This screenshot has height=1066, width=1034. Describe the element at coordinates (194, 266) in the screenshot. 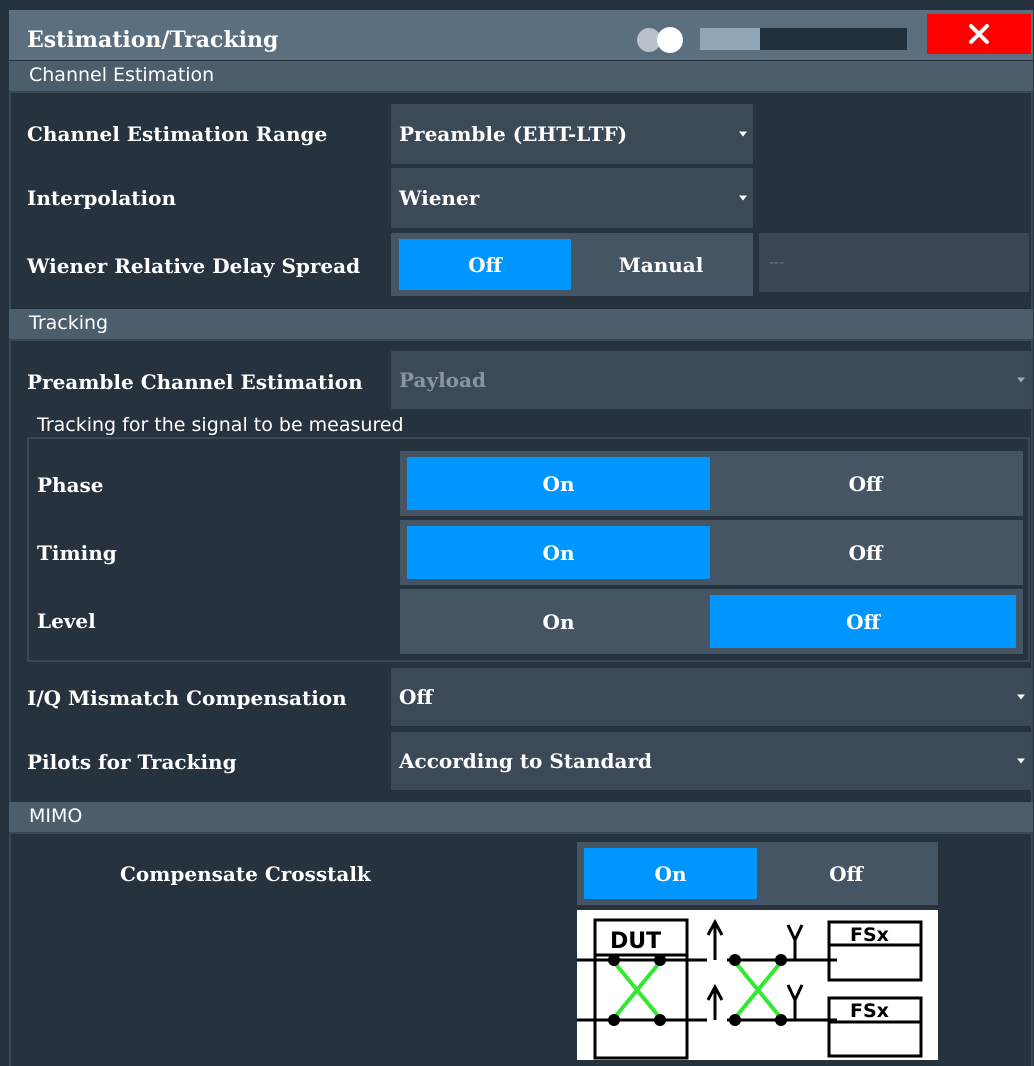

I see `wiener-delay-spread-label: Wiener Relative Delay Spread` at that location.